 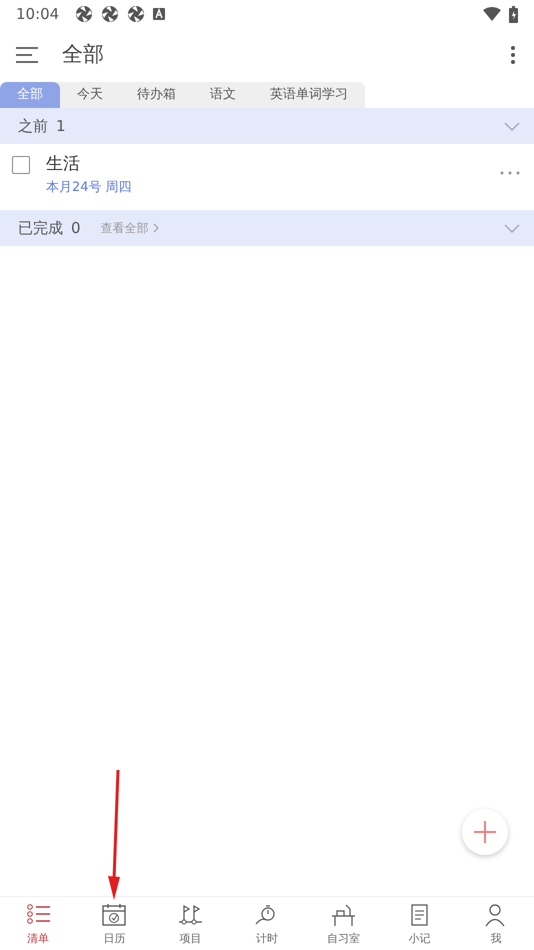 I want to click on more-icon, so click(x=513, y=55).